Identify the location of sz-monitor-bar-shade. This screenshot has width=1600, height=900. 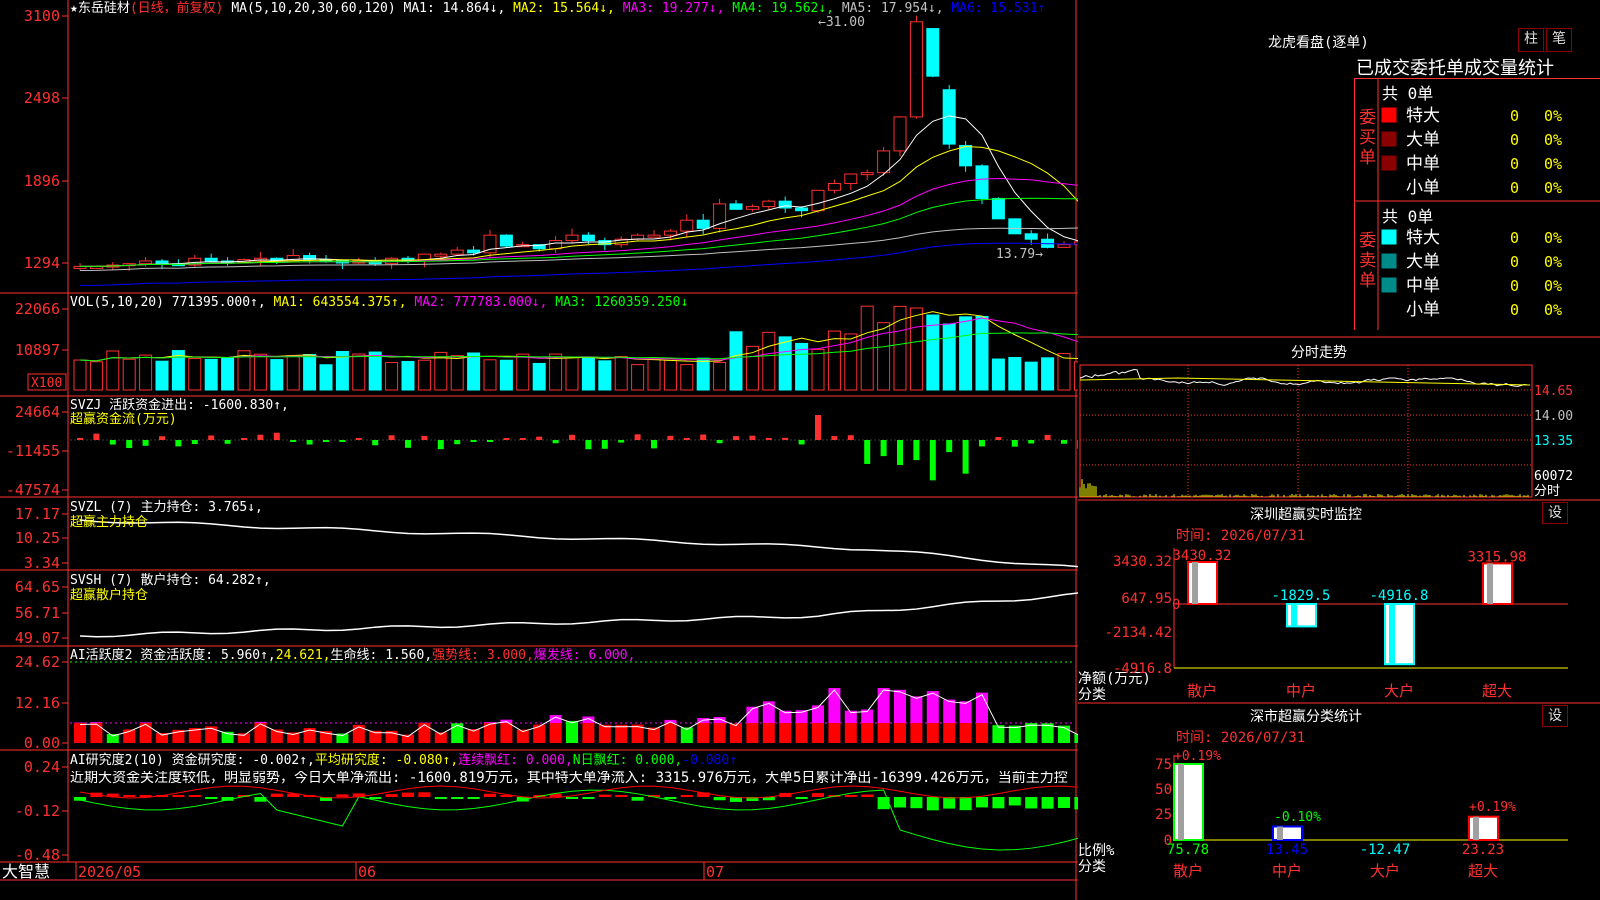
(1294, 615).